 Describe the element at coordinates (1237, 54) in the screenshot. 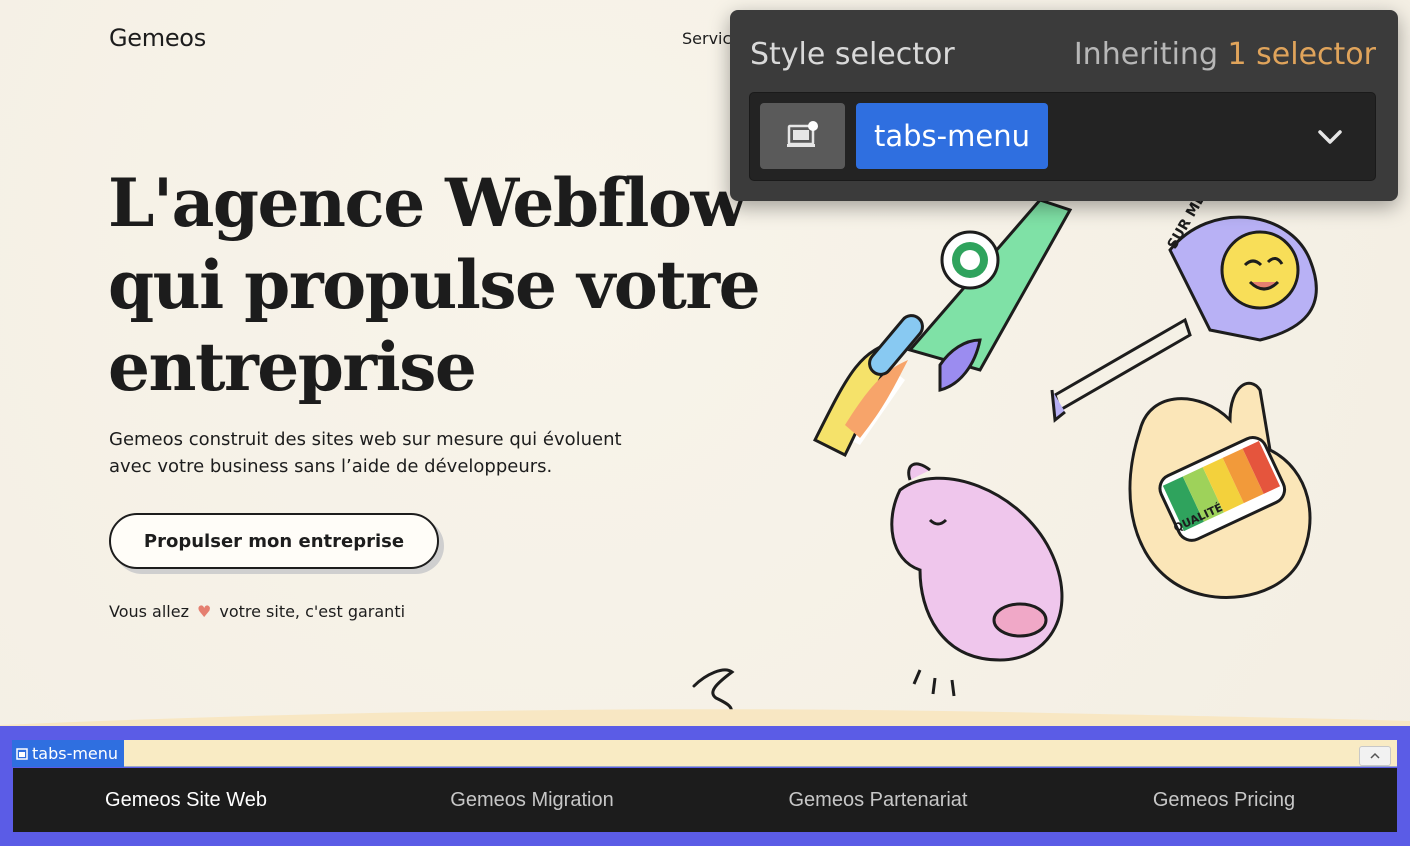

I see `inheriting-count: 1` at that location.